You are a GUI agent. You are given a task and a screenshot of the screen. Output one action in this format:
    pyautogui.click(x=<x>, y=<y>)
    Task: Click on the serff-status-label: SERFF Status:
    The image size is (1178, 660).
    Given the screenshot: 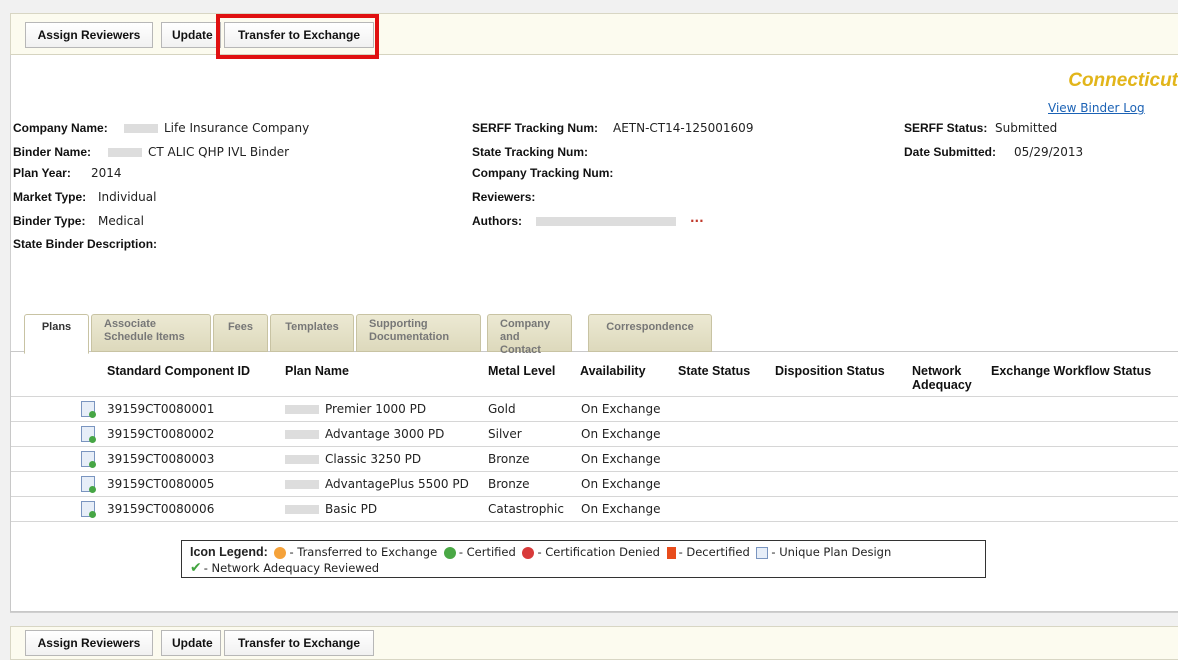 What is the action you would take?
    pyautogui.click(x=946, y=128)
    